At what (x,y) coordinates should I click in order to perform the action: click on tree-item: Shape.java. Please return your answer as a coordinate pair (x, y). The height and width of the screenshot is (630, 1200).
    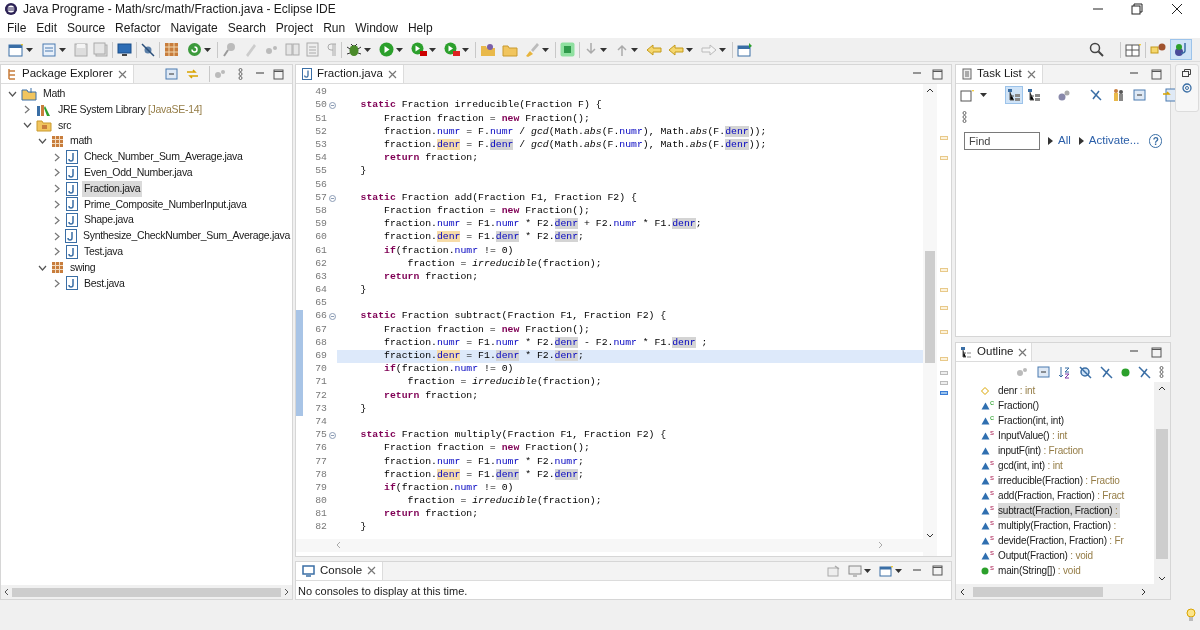
    Looking at the image, I should click on (109, 220).